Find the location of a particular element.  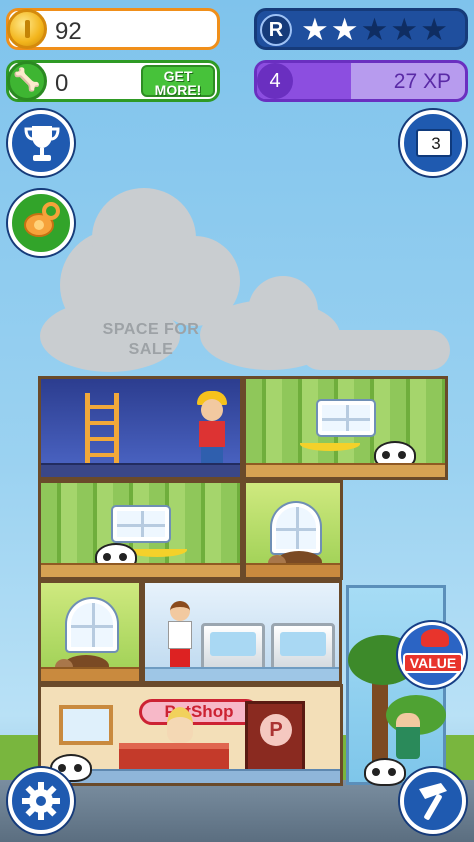

bone-counter: 🦴 0 GET MORE! is located at coordinates (113, 81).